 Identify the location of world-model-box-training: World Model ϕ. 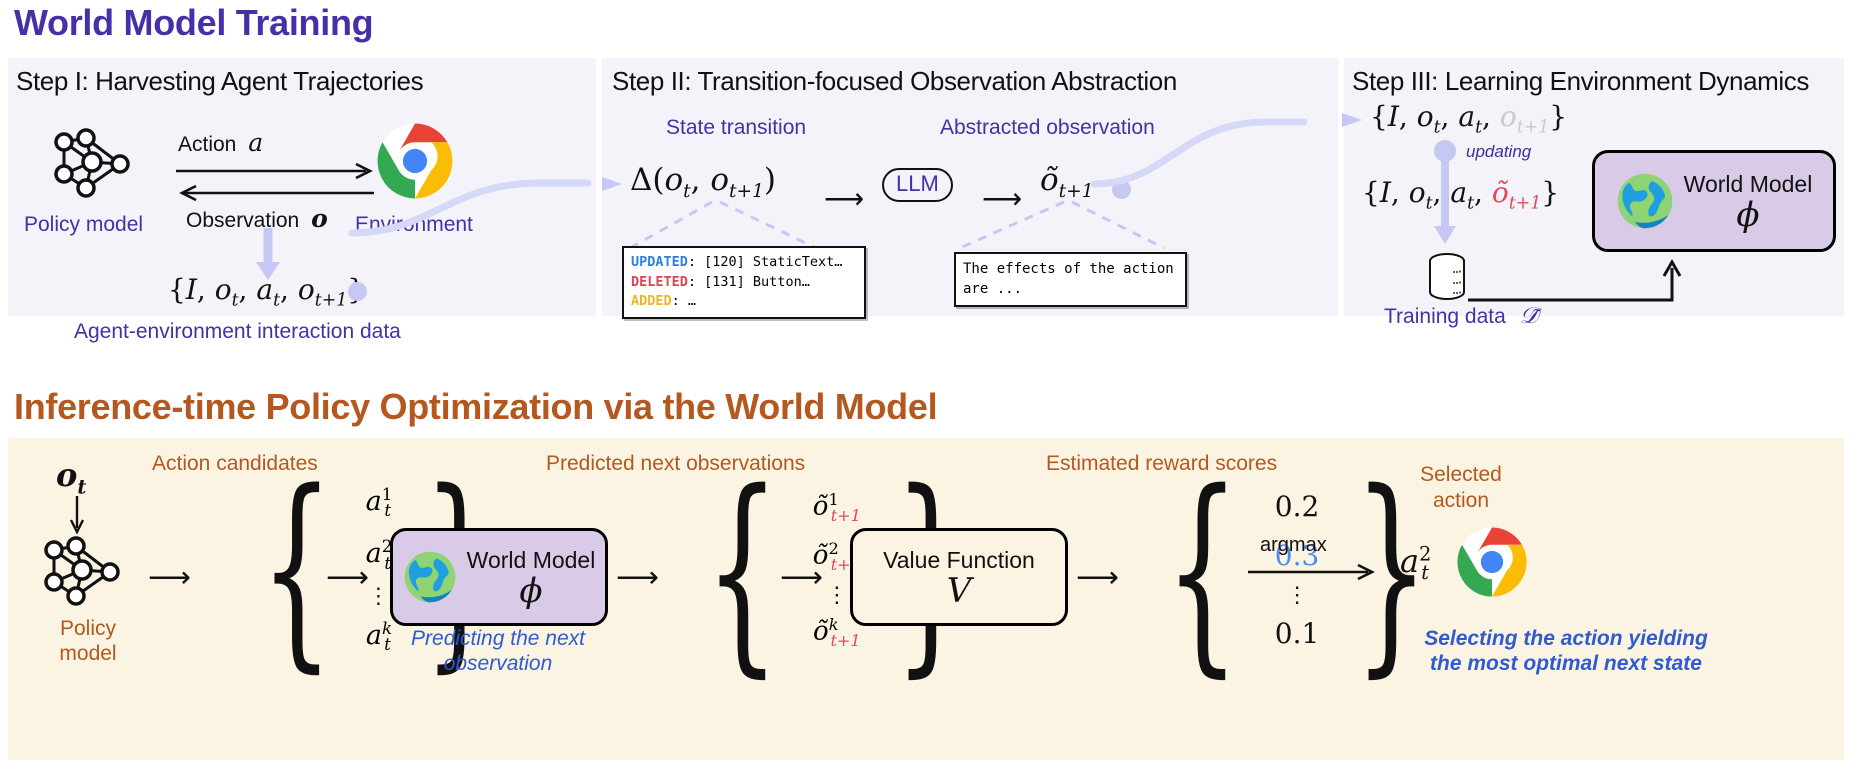
(1714, 201).